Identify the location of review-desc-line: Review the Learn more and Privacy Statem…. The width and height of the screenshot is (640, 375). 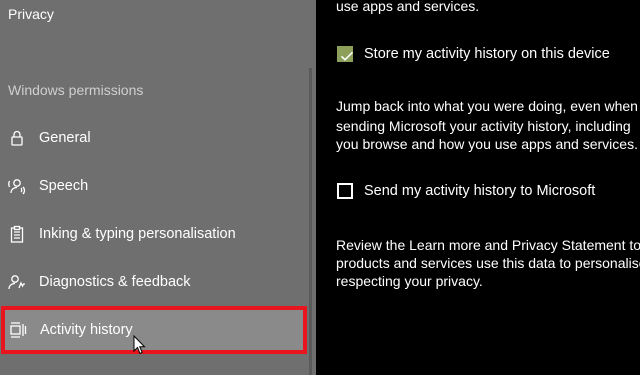
(488, 245).